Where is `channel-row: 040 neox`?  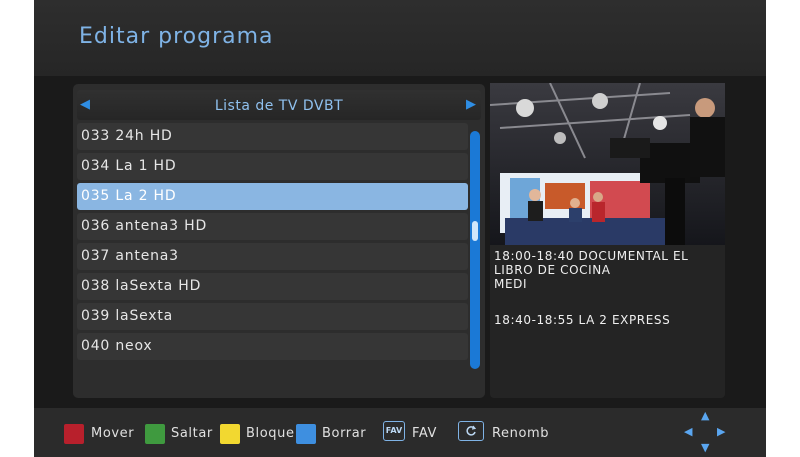 channel-row: 040 neox is located at coordinates (272, 346).